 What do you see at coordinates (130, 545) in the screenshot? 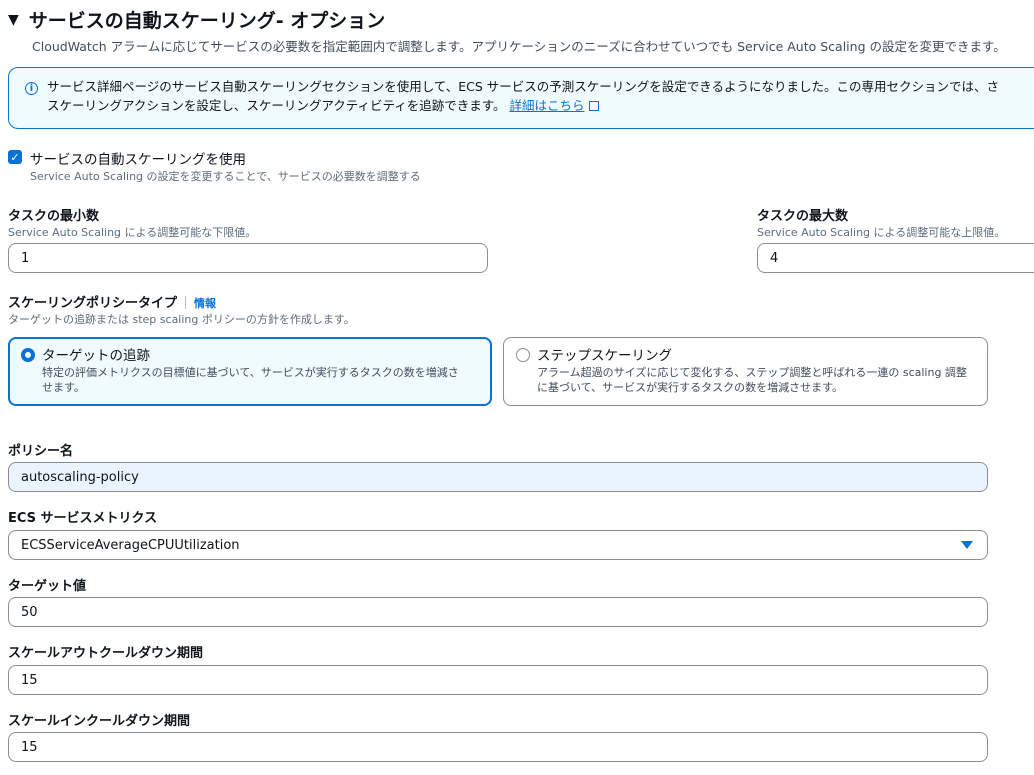
I see `metric-selected-value: ECSServiceAverageCPUUtilization` at bounding box center [130, 545].